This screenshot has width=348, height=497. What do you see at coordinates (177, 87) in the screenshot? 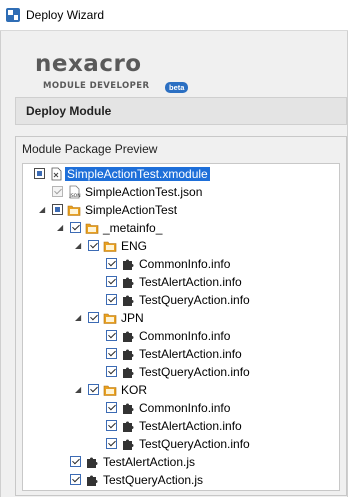
I see `beta-badge: beta` at bounding box center [177, 87].